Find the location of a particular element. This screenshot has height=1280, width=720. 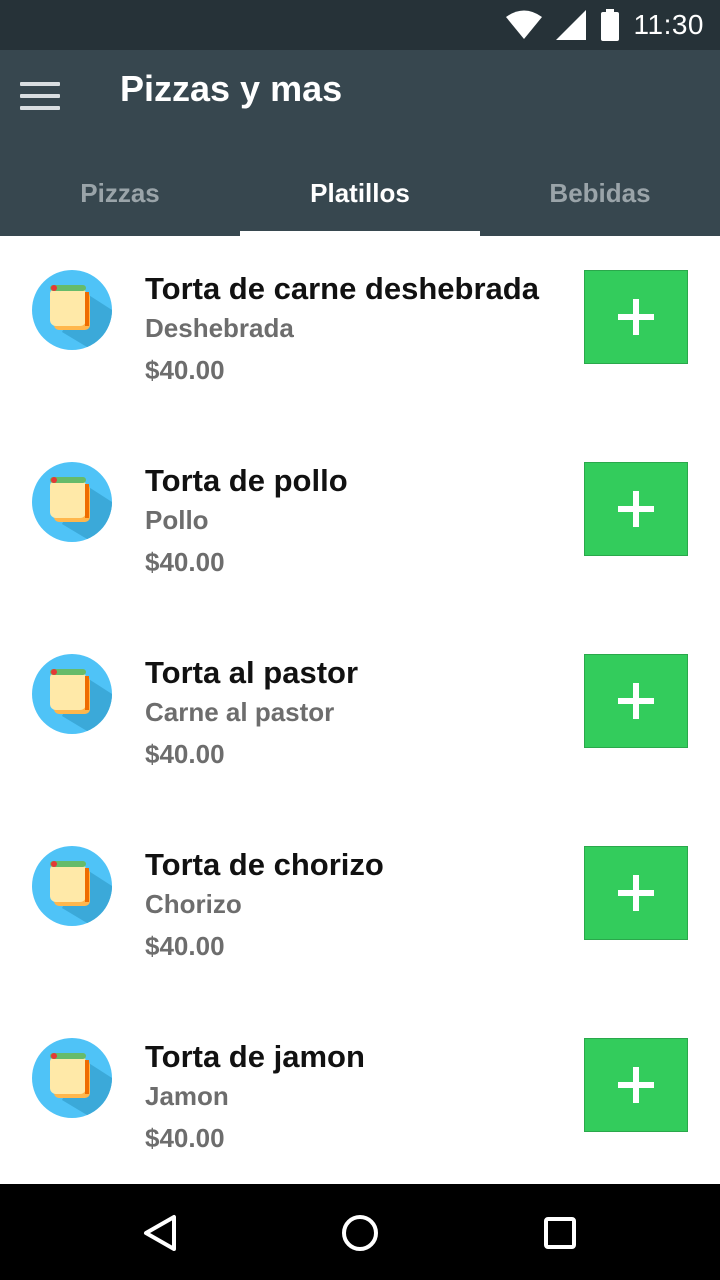

status-icons: 11:30 is located at coordinates (605, 25).